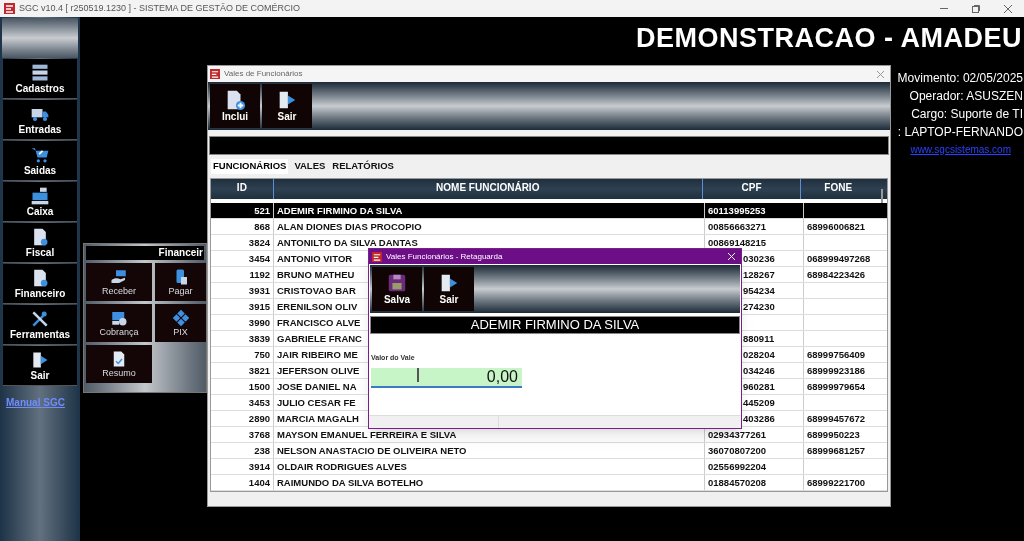  What do you see at coordinates (836, 226) in the screenshot?
I see `table-cell: 68996006821` at bounding box center [836, 226].